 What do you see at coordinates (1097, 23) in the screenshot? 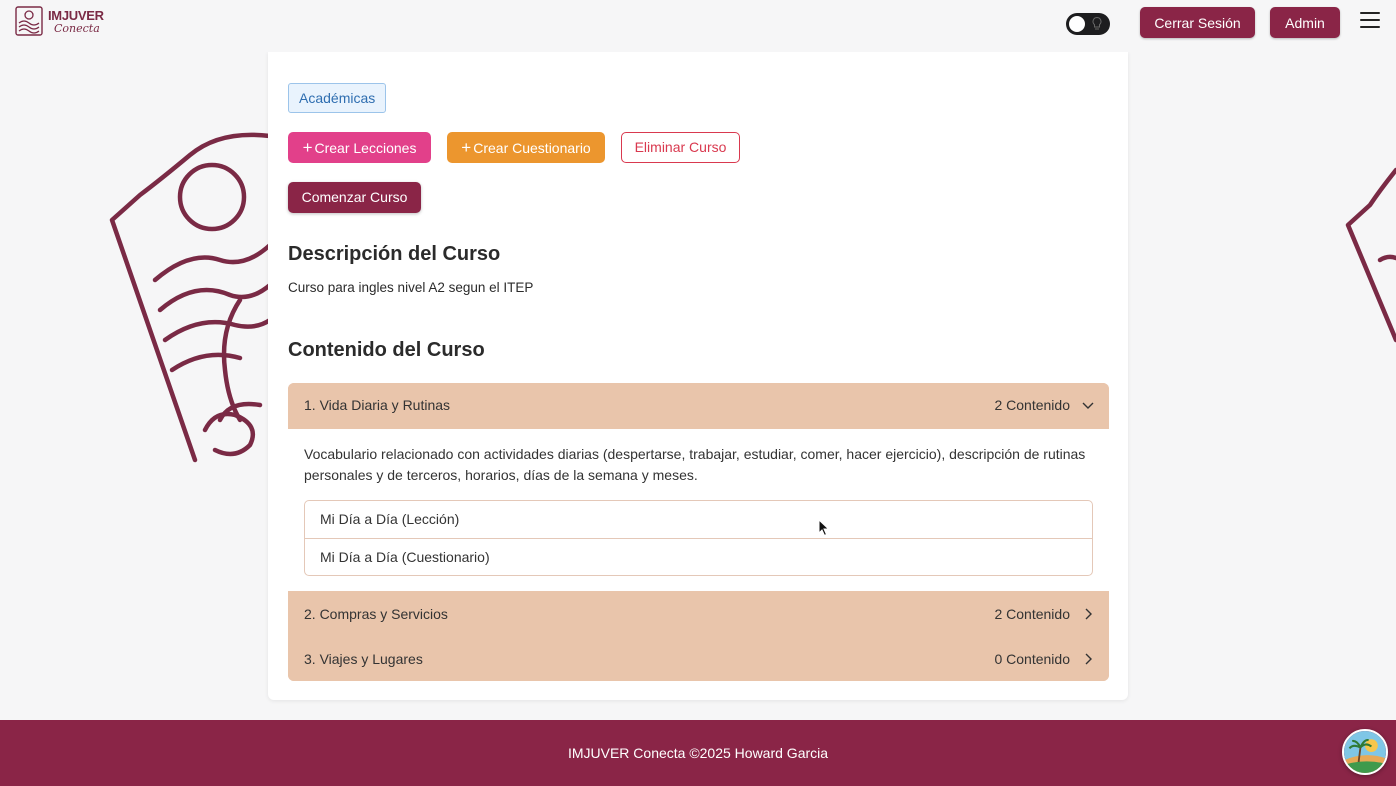
I see `theme-toggle-icon` at bounding box center [1097, 23].